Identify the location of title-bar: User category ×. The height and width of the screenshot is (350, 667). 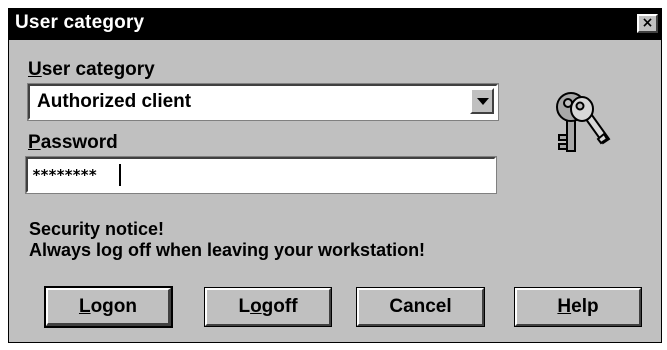
(335, 24).